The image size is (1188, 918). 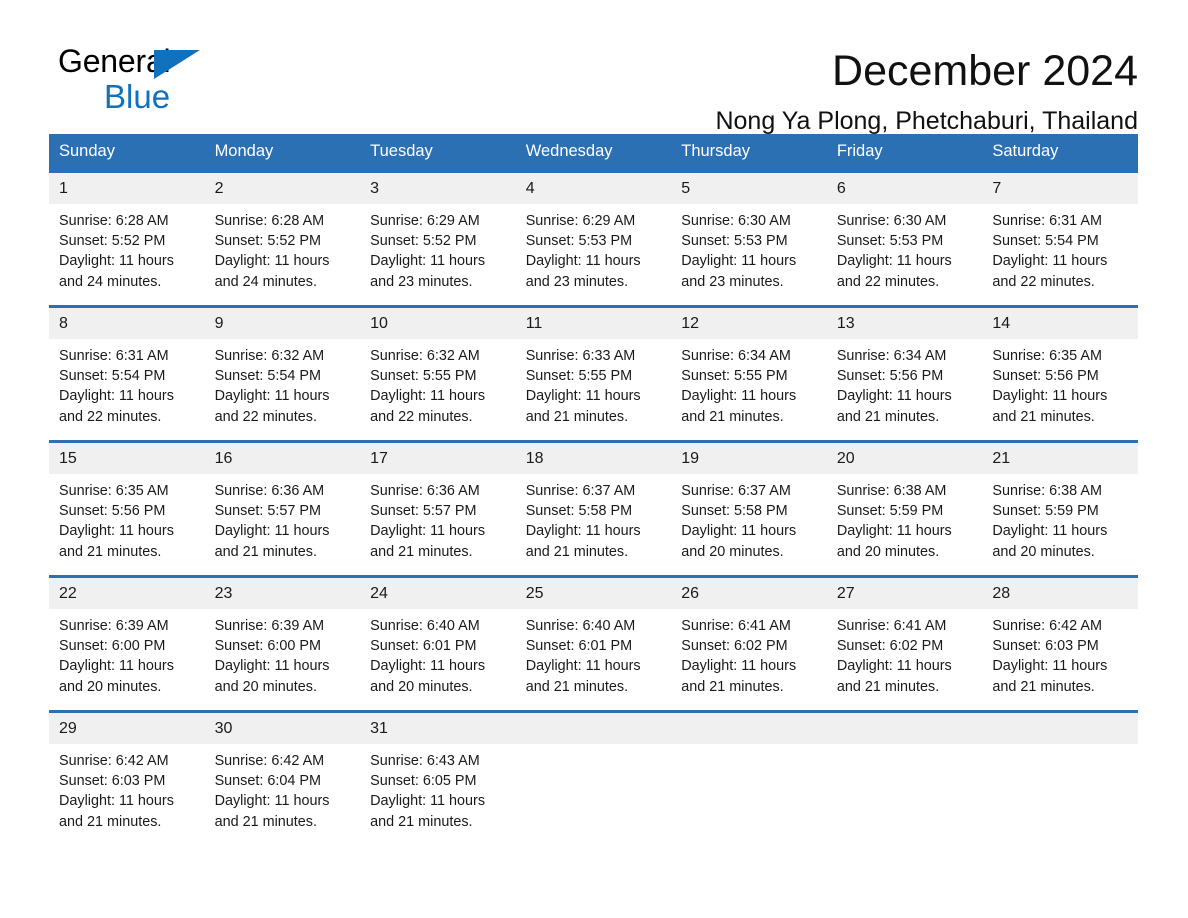 I want to click on generalblue-logo: General Blue, so click(x=158, y=80).